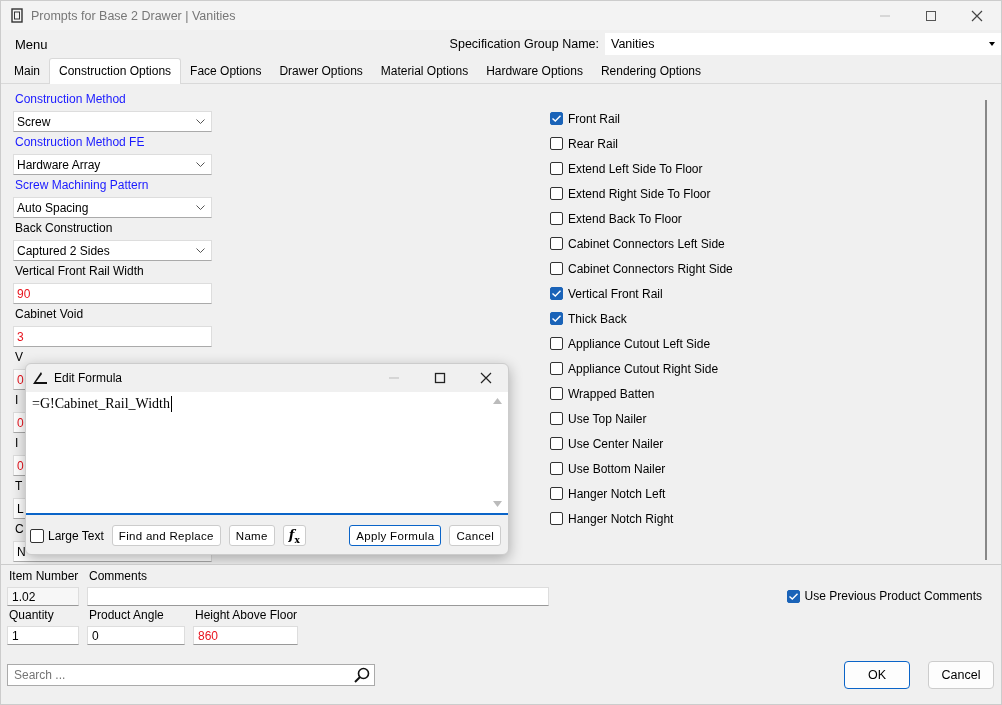  Describe the element at coordinates (534, 71) in the screenshot. I see `tab: Hardware Options` at that location.